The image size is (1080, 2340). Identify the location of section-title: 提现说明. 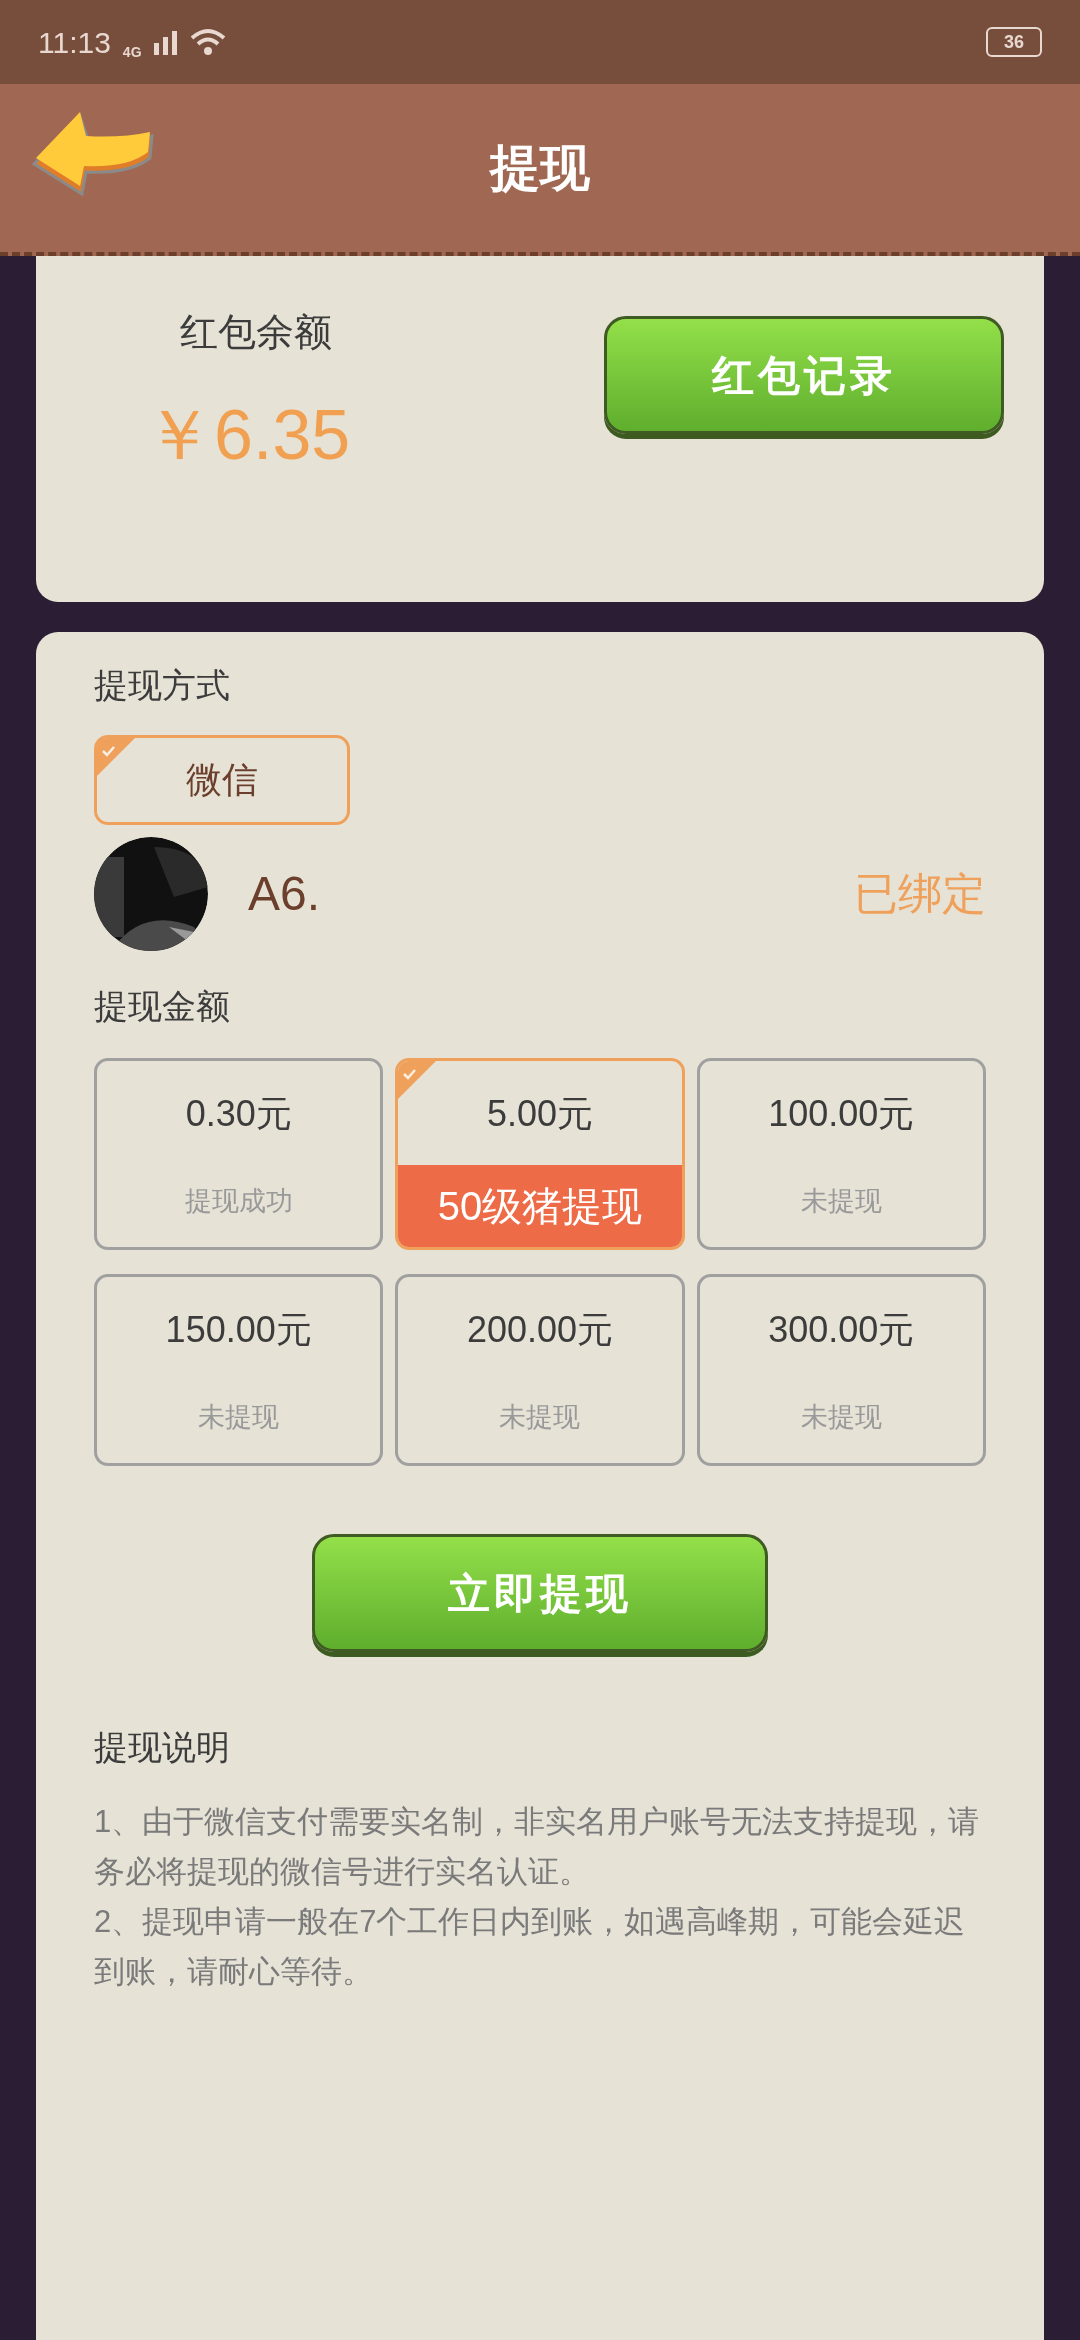
(162, 1747).